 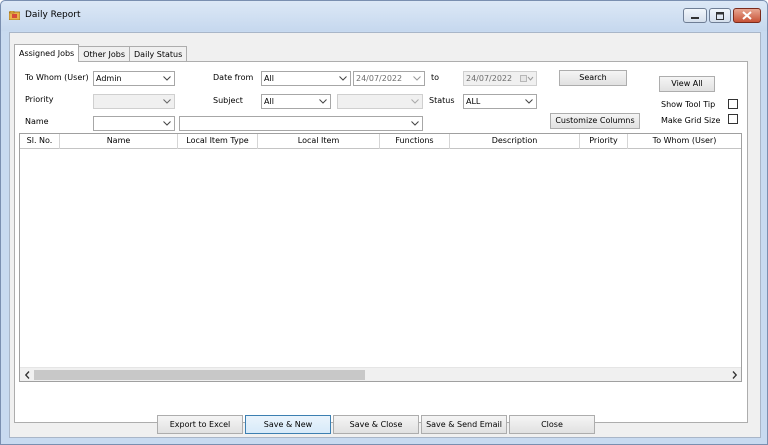 I want to click on column-header-description: Description, so click(x=515, y=141).